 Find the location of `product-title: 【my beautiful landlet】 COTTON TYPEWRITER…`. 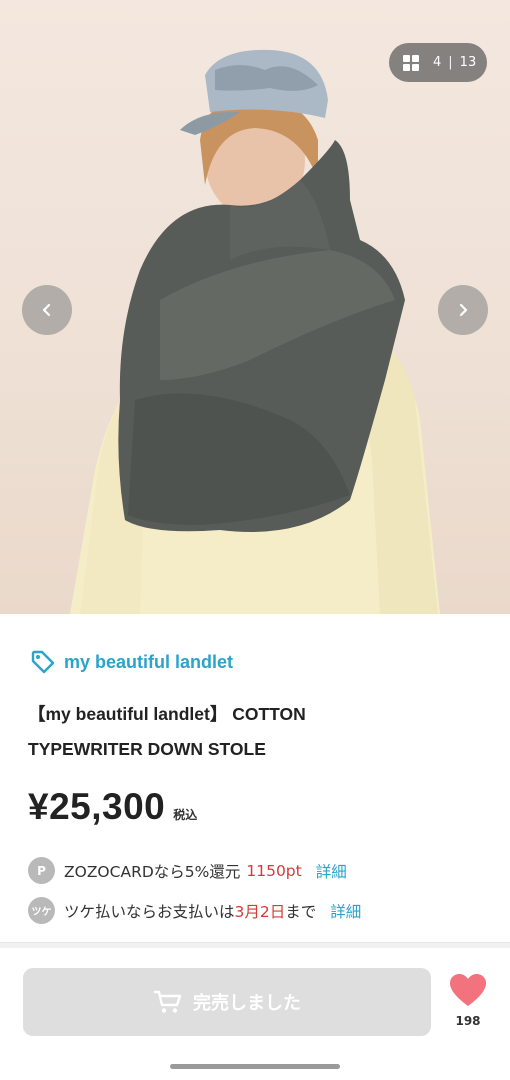

product-title: 【my beautiful landlet】 COTTON TYPEWRITER… is located at coordinates (203, 732).